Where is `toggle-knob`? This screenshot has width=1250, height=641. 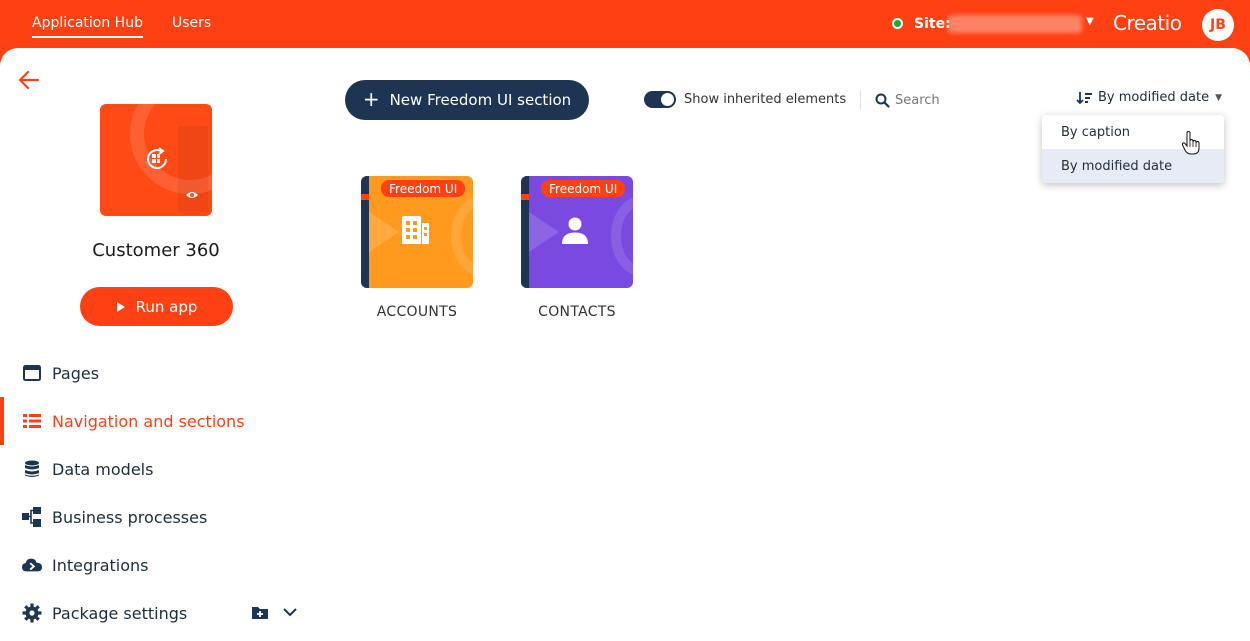
toggle-knob is located at coordinates (667, 99).